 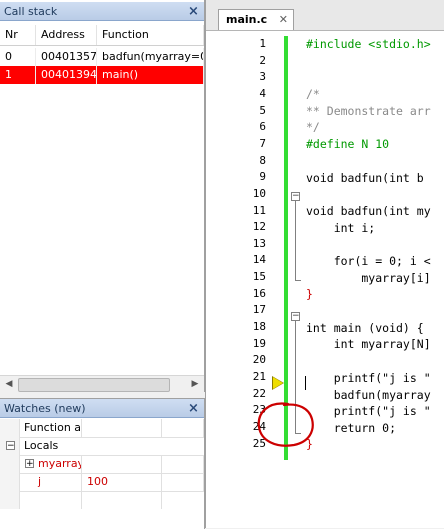 I want to click on watches-grid: Function arg − Locals + myarray j 100, so click(x=102, y=473).